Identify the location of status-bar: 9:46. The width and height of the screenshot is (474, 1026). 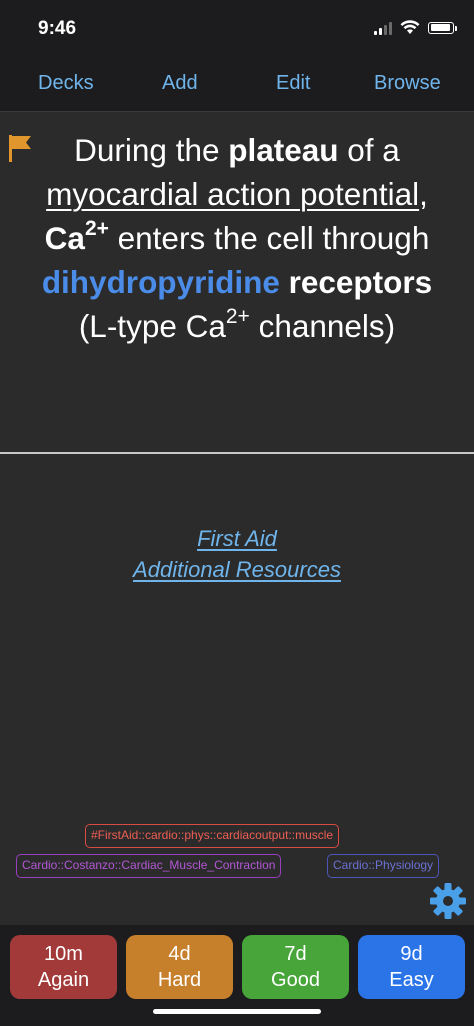
(237, 28).